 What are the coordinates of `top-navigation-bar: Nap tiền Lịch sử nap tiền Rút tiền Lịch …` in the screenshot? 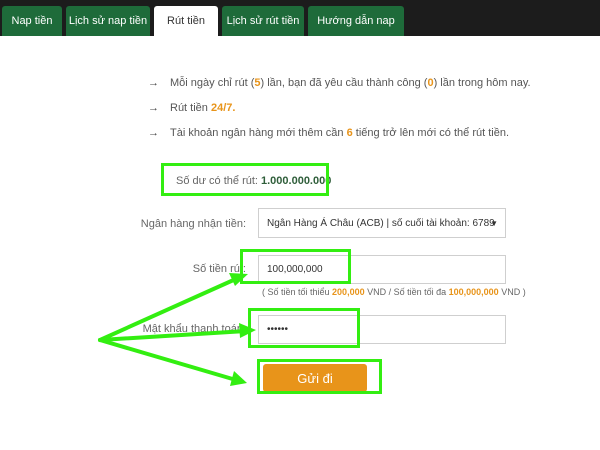 It's located at (300, 28).